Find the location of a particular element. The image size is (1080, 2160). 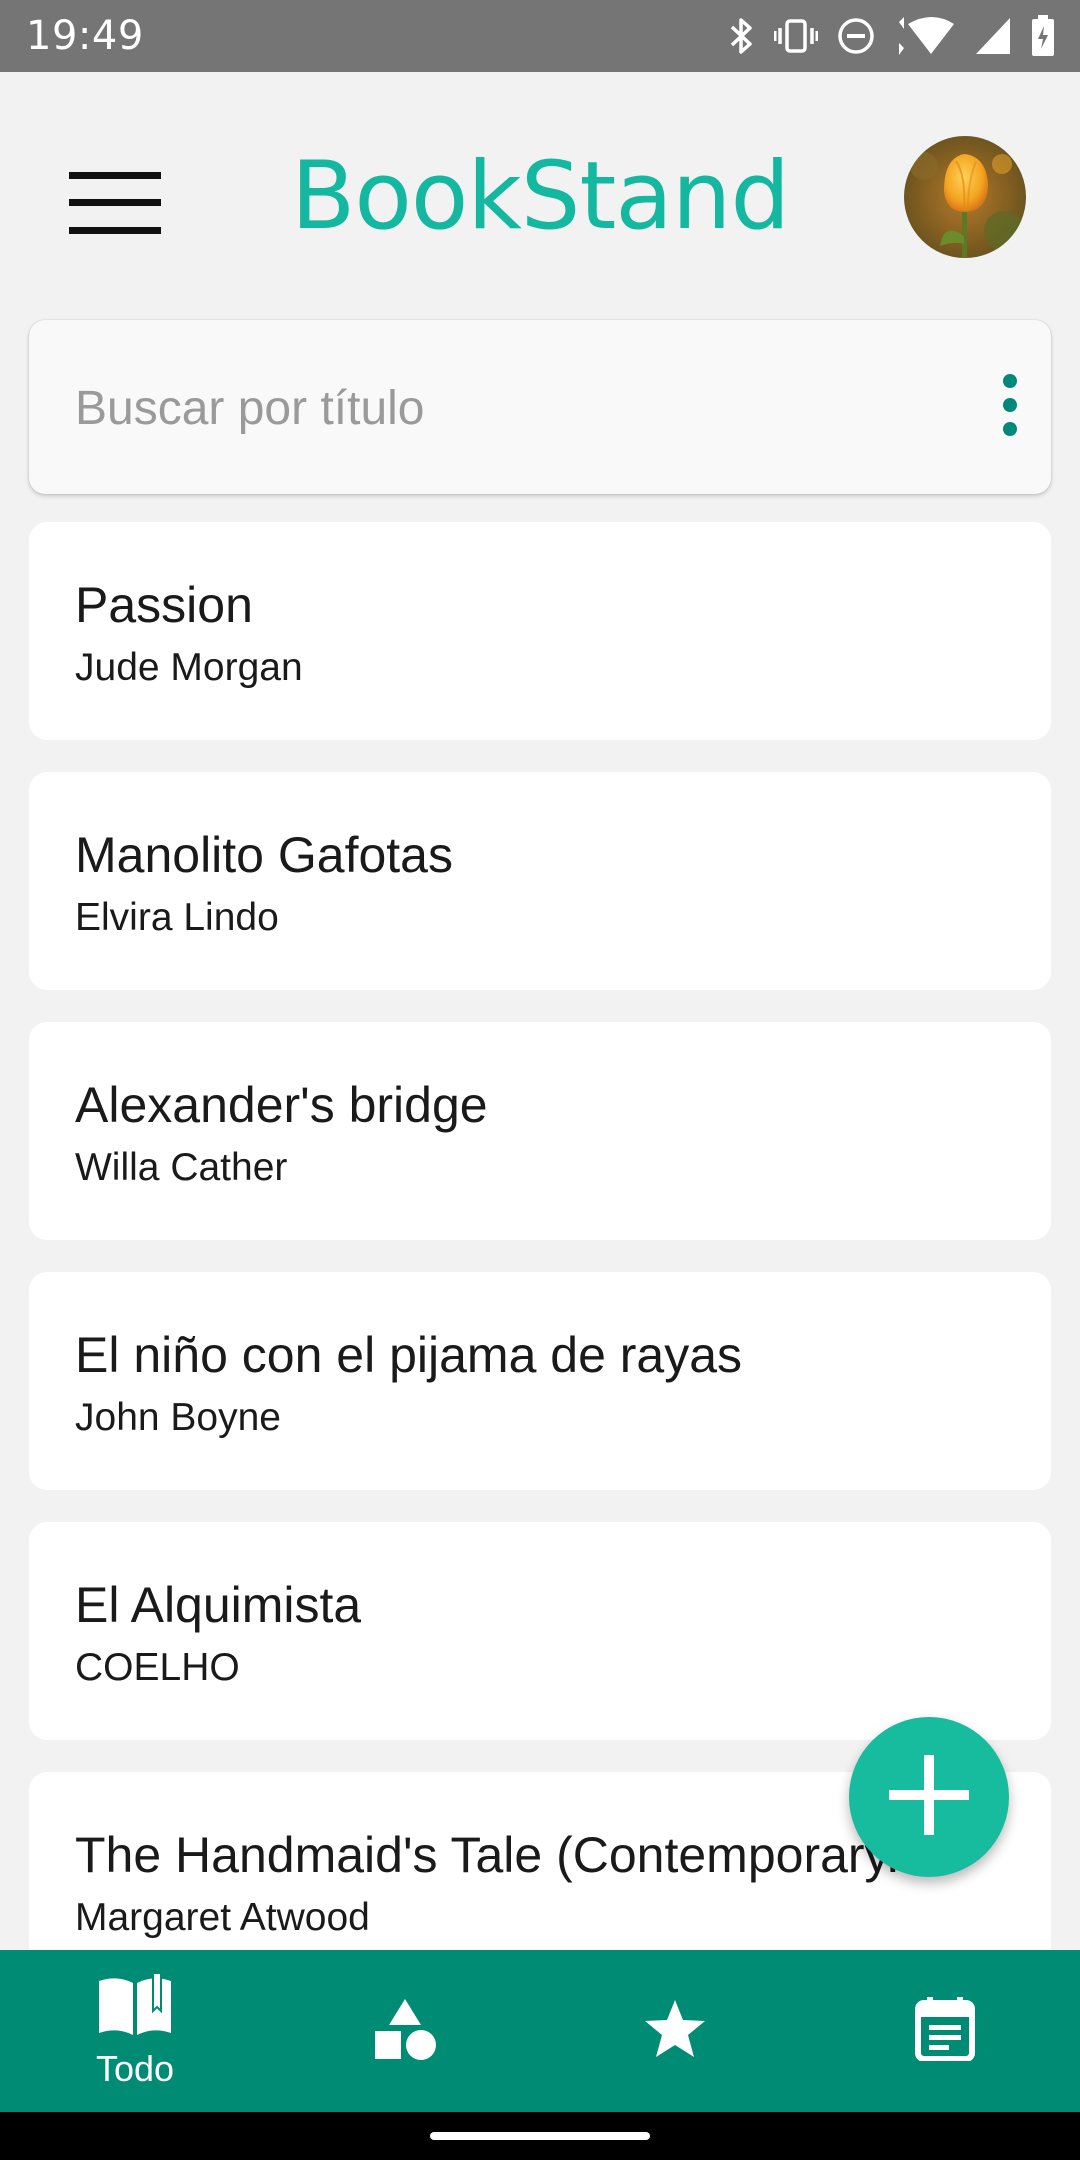

do-not-disturb-icon is located at coordinates (856, 36).